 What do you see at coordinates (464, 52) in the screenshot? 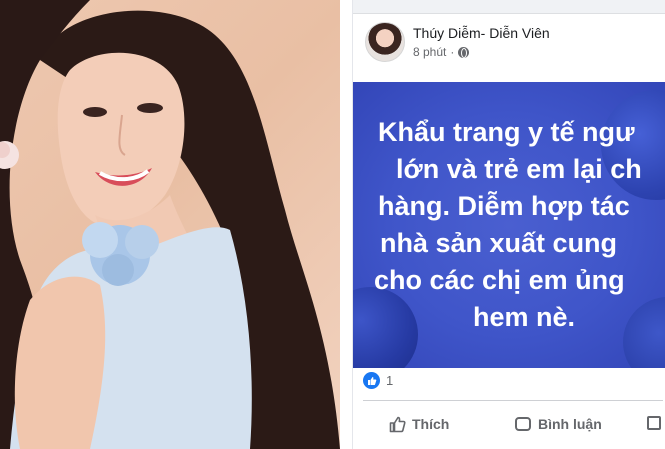
I see `globe-icon` at bounding box center [464, 52].